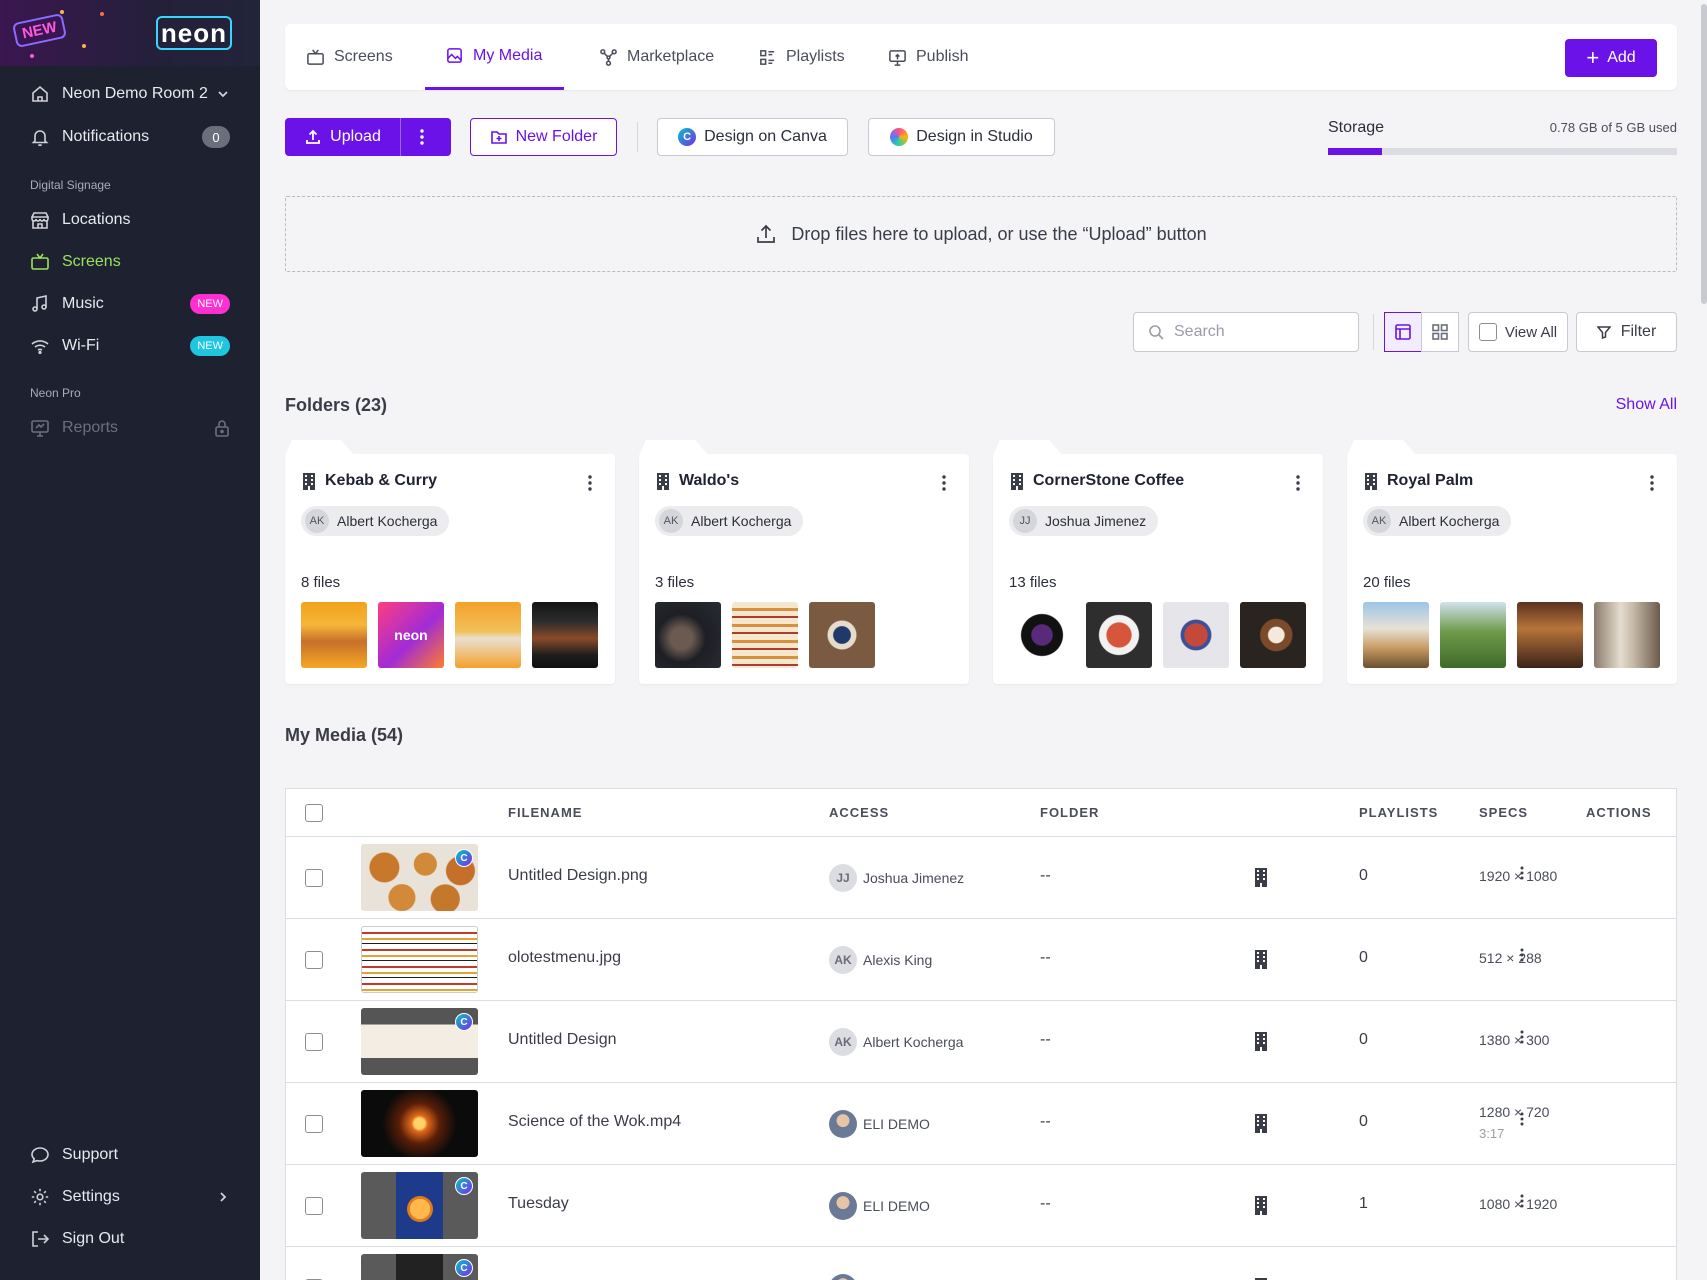 Image resolution: width=1707 pixels, height=1280 pixels. What do you see at coordinates (562, 1040) in the screenshot?
I see `filename: Untitled Design` at bounding box center [562, 1040].